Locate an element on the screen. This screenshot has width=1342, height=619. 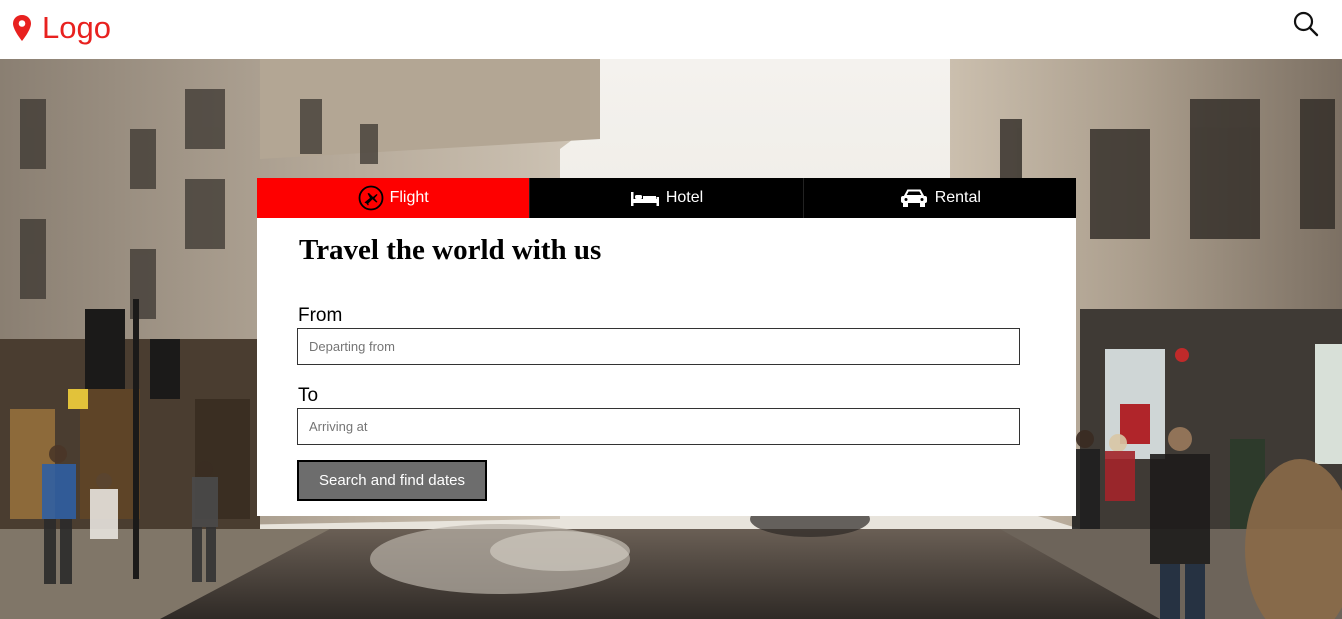
top-bar: Logo is located at coordinates (671, 29).